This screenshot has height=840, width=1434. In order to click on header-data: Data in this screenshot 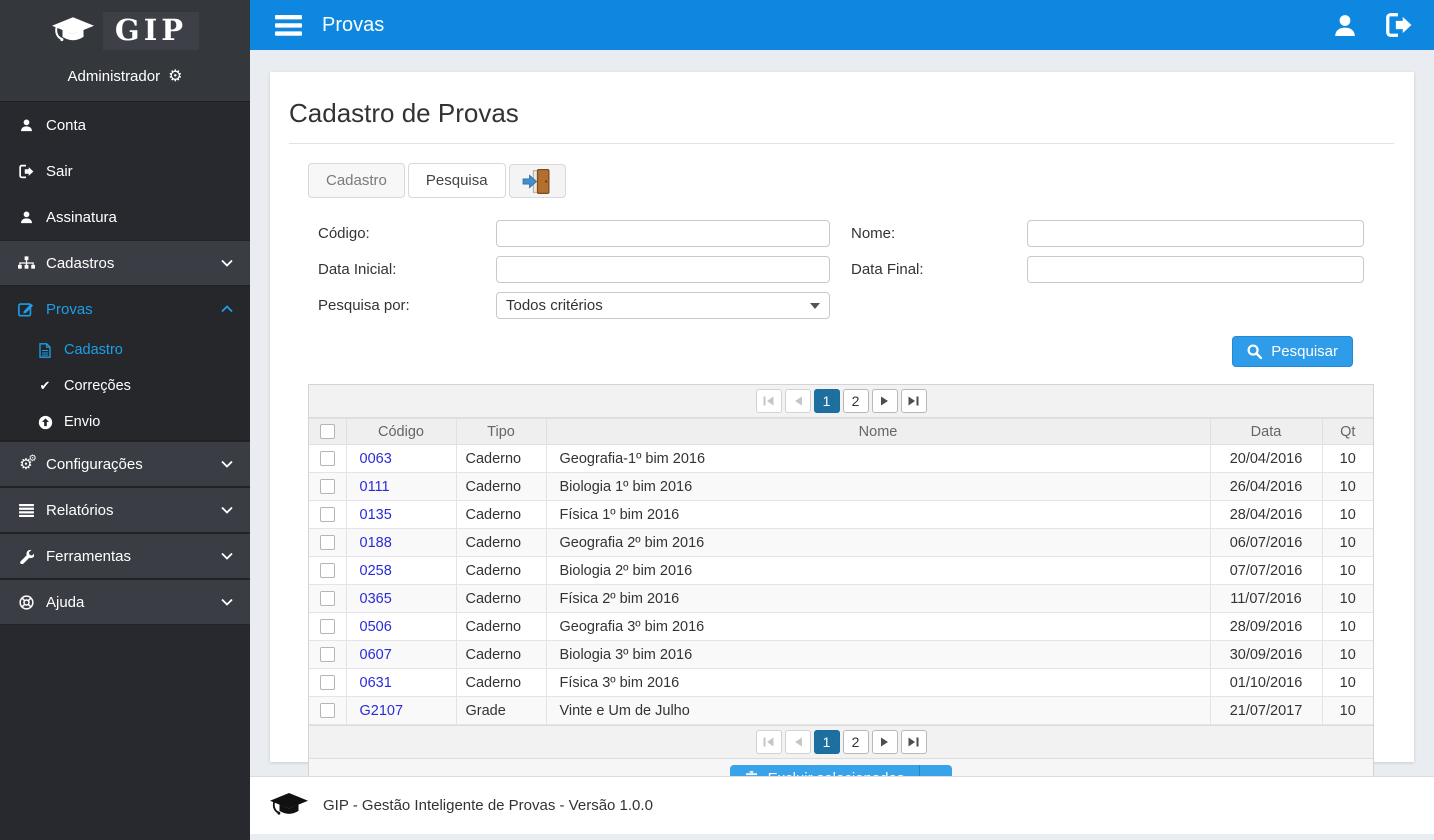, I will do `click(1266, 431)`.